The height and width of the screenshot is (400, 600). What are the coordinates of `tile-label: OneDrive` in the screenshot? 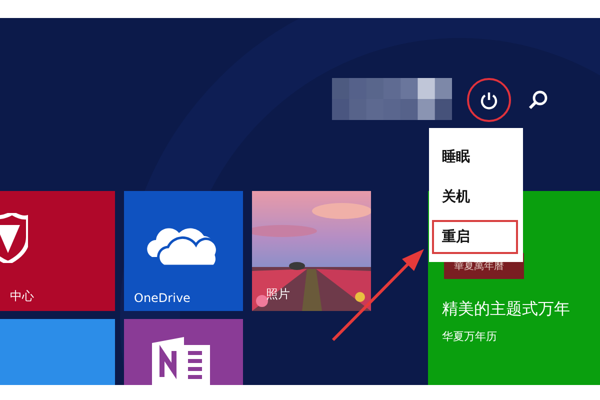 It's located at (162, 298).